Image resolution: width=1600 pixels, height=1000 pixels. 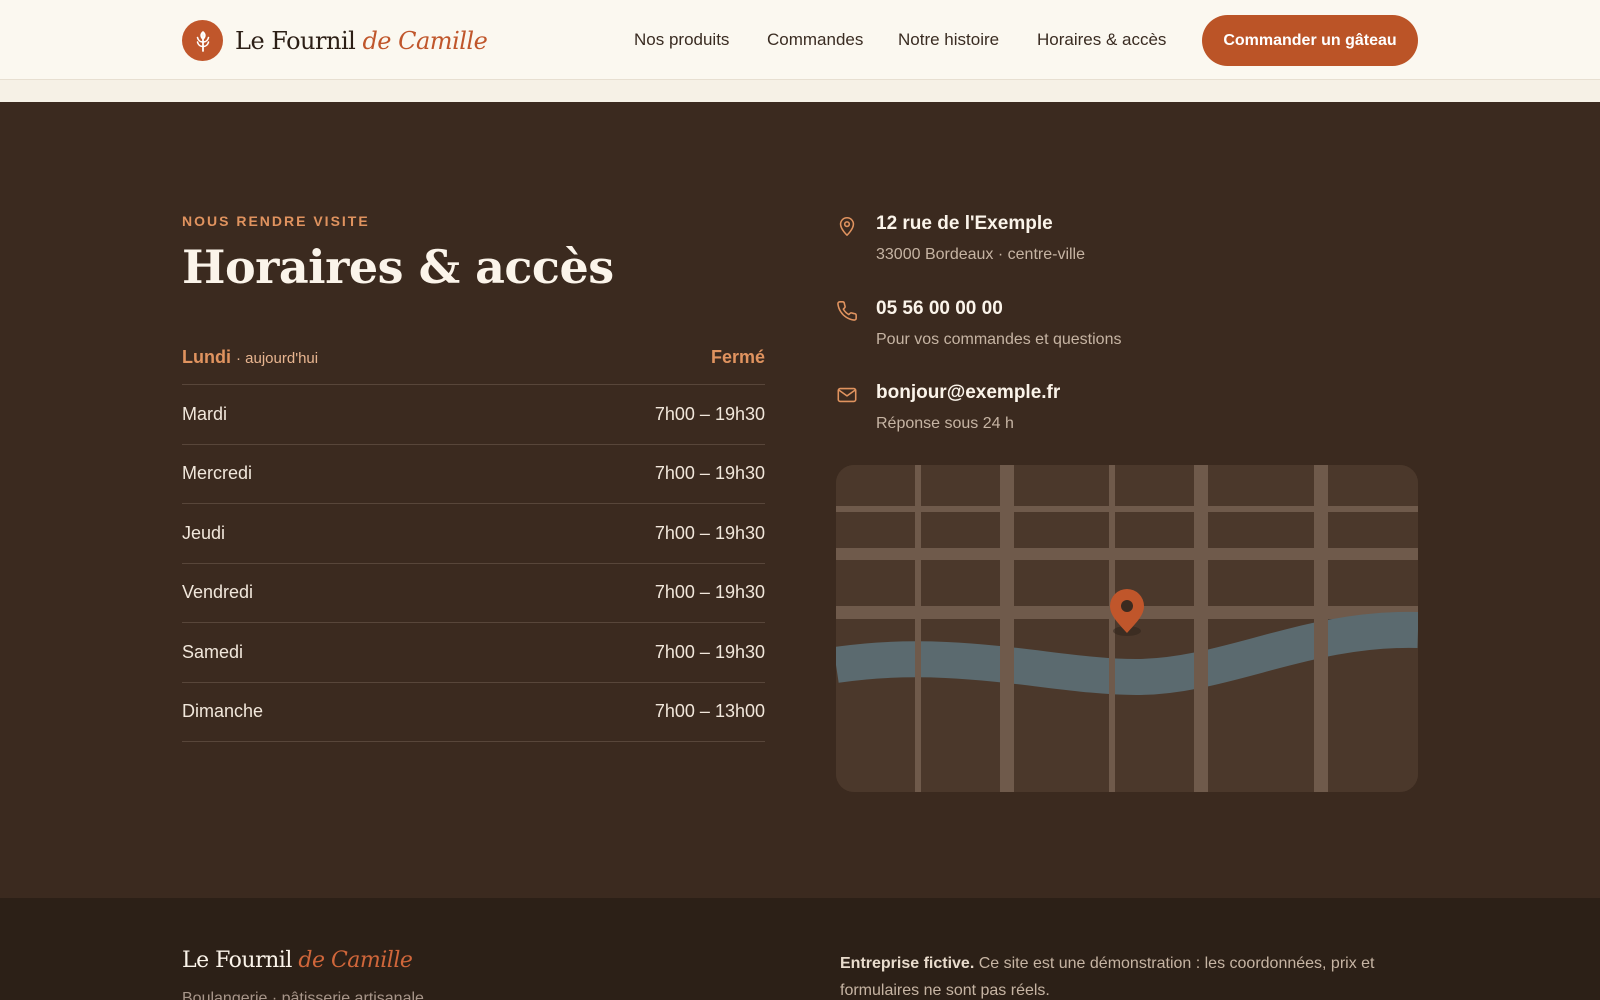 I want to click on location-map, so click(x=1127, y=628).